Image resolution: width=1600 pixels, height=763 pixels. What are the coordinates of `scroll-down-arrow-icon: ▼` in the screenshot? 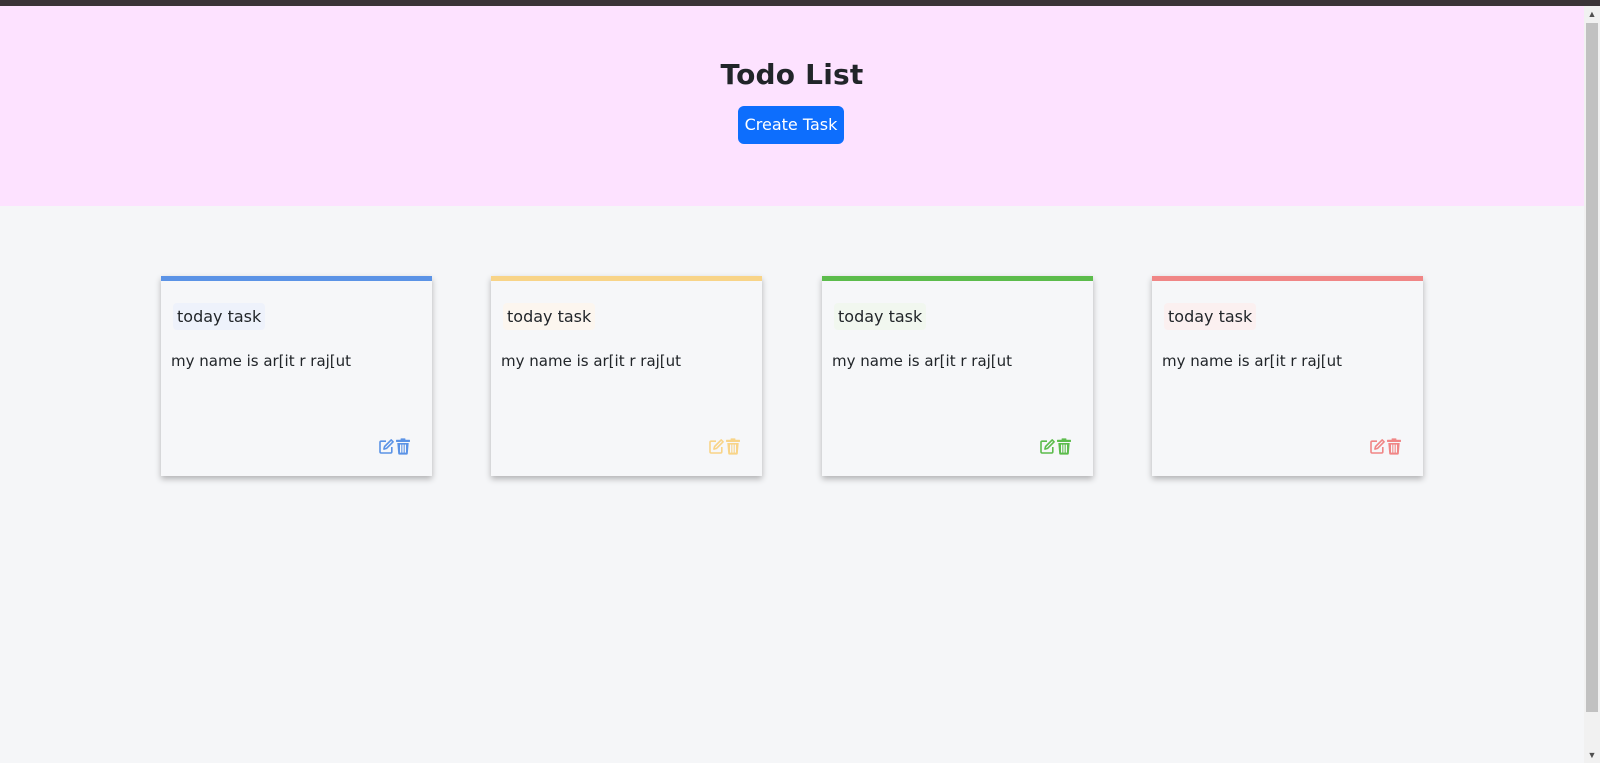 It's located at (1592, 755).